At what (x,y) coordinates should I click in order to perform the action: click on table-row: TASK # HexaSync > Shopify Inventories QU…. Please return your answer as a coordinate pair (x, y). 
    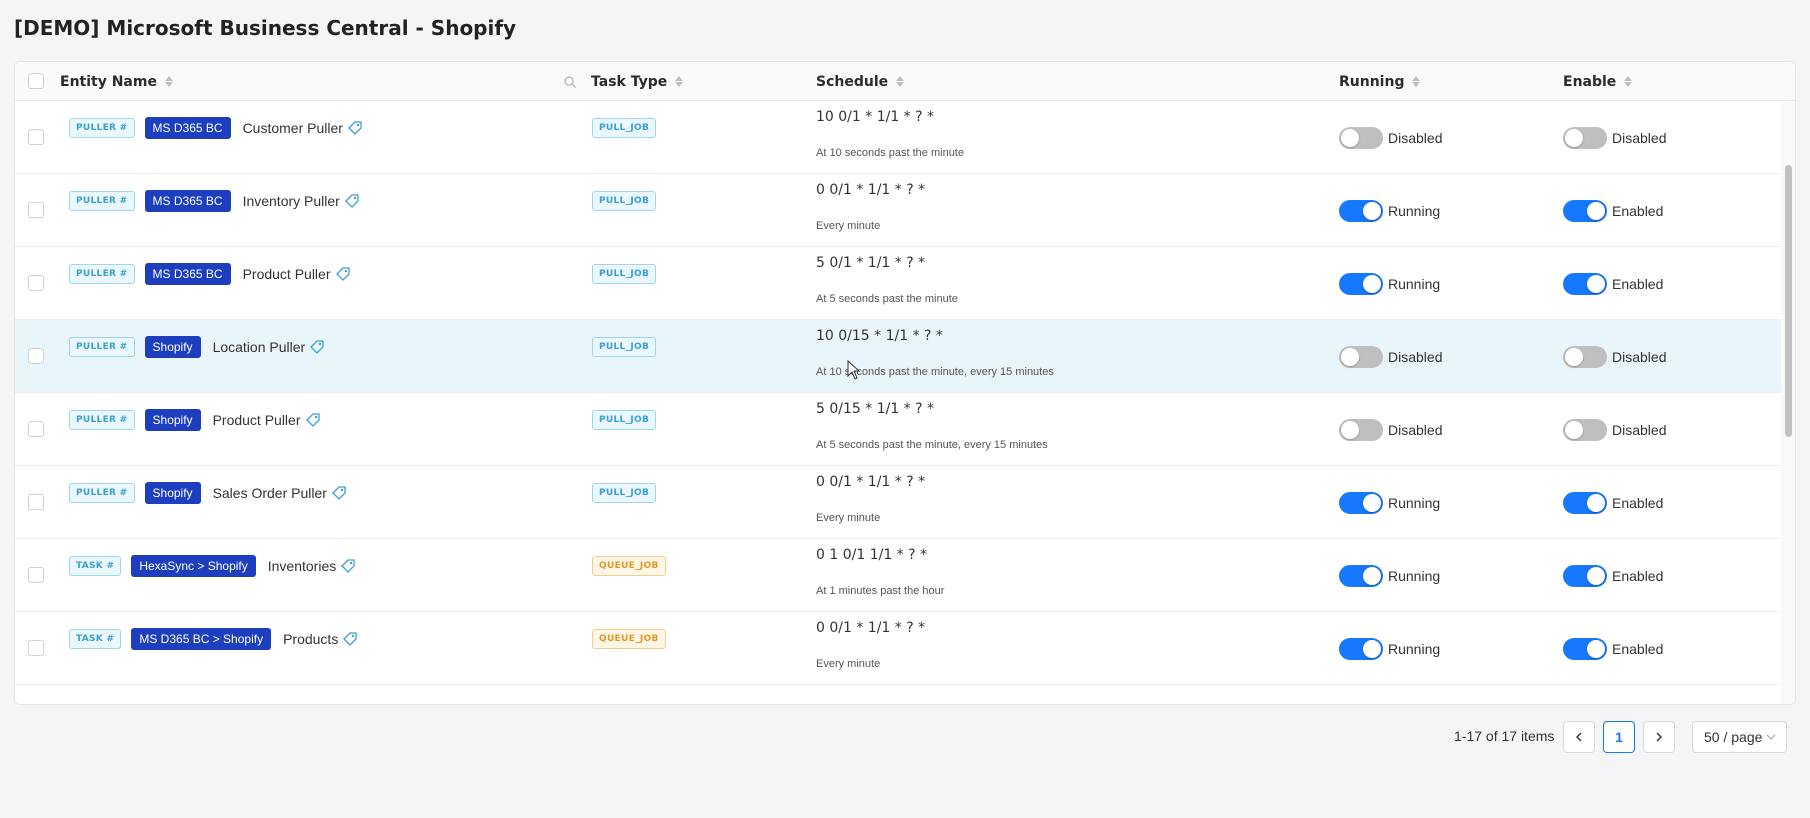
    Looking at the image, I should click on (899, 575).